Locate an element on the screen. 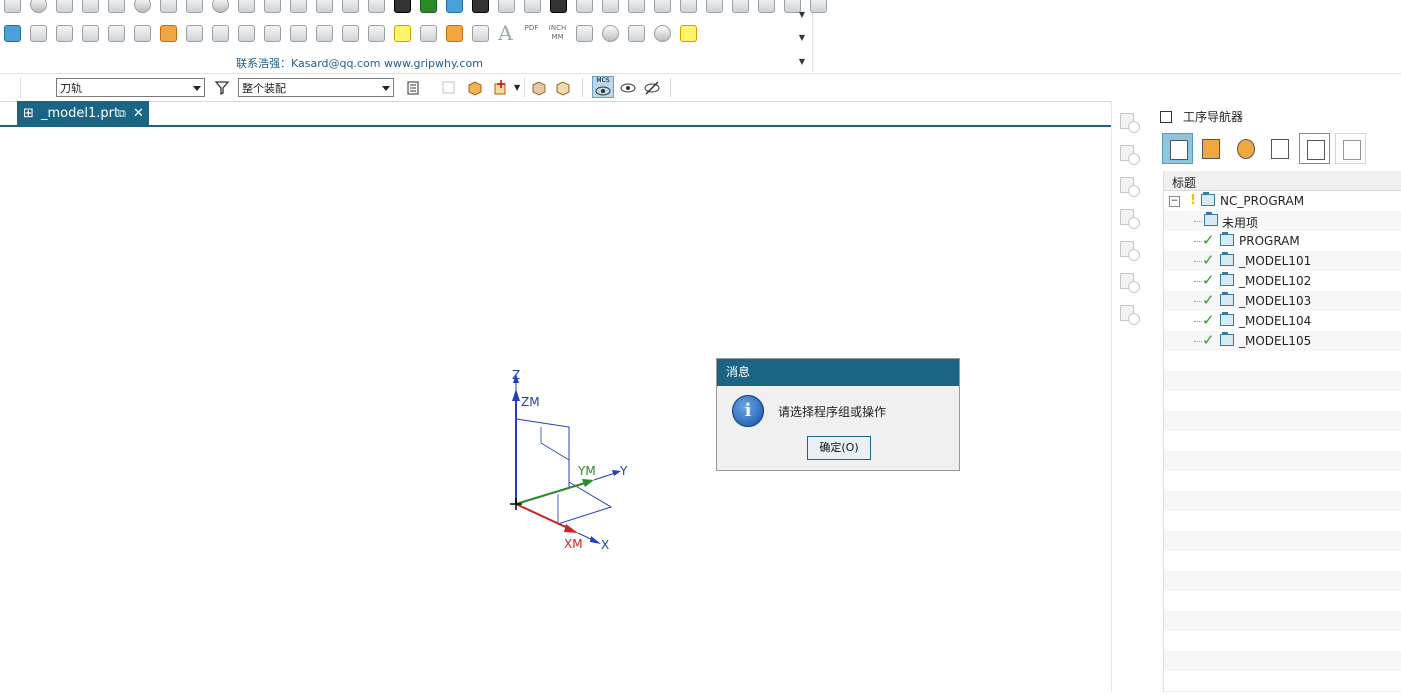 This screenshot has width=1401, height=695. create-tool-icon is located at coordinates (1129, 154).